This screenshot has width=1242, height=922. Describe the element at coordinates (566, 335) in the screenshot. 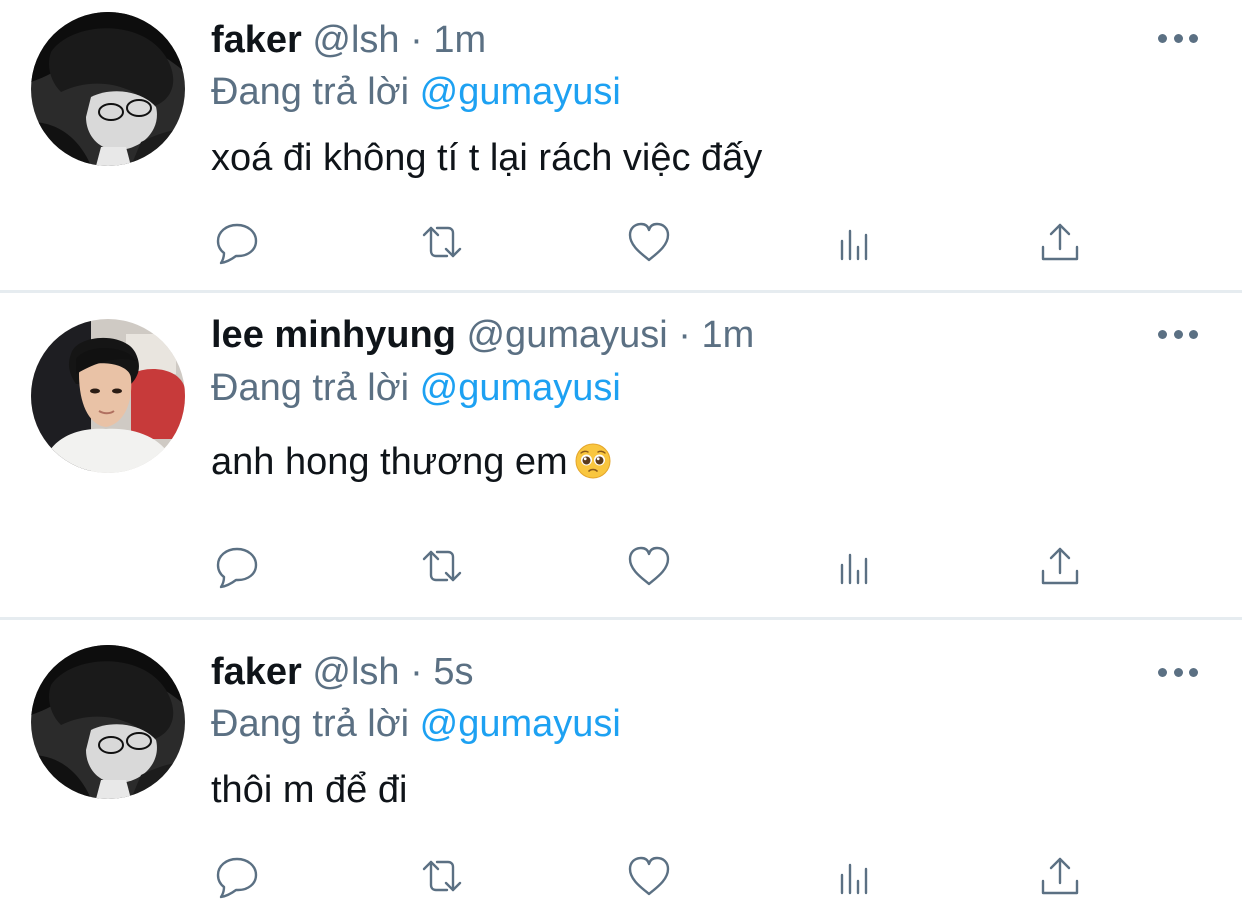

I see `handle: @gumayusi` at that location.